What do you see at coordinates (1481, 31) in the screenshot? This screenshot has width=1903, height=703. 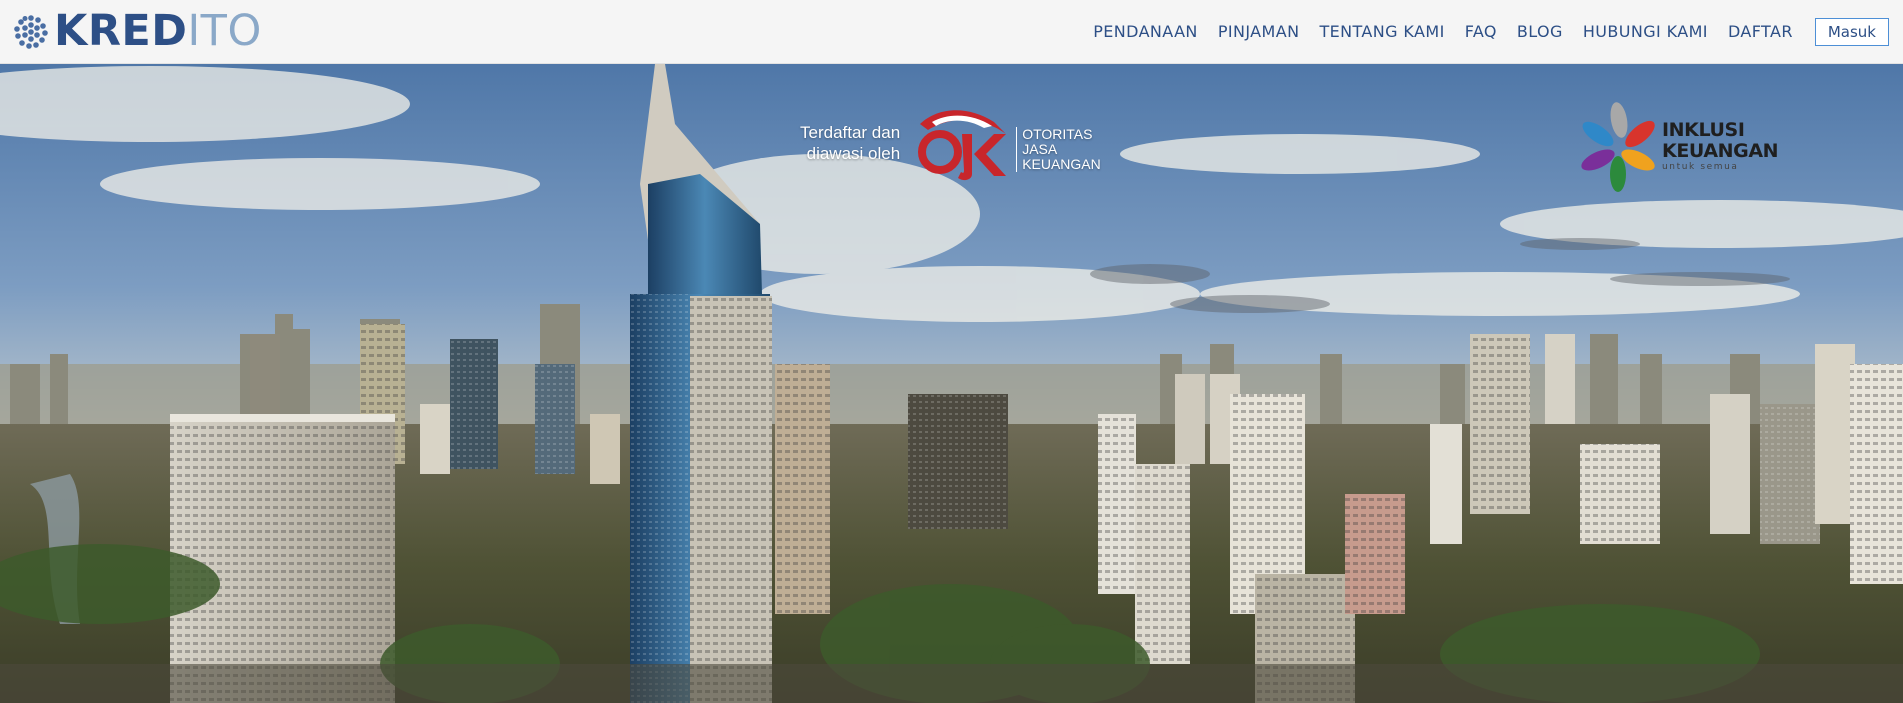 I see `nav-item-faq: FAQ` at bounding box center [1481, 31].